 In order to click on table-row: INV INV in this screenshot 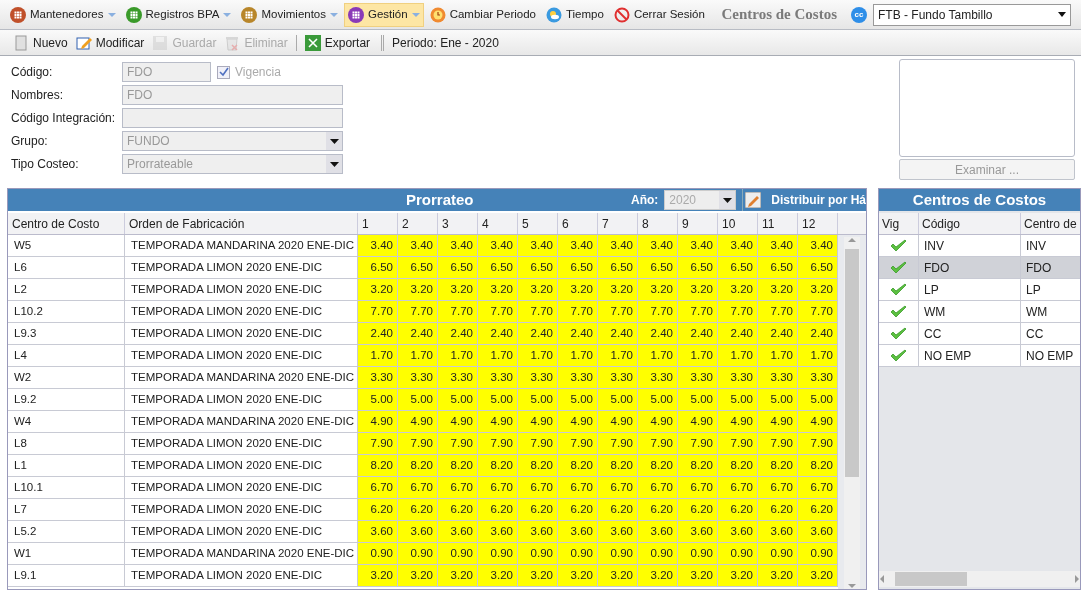, I will do `click(979, 246)`.